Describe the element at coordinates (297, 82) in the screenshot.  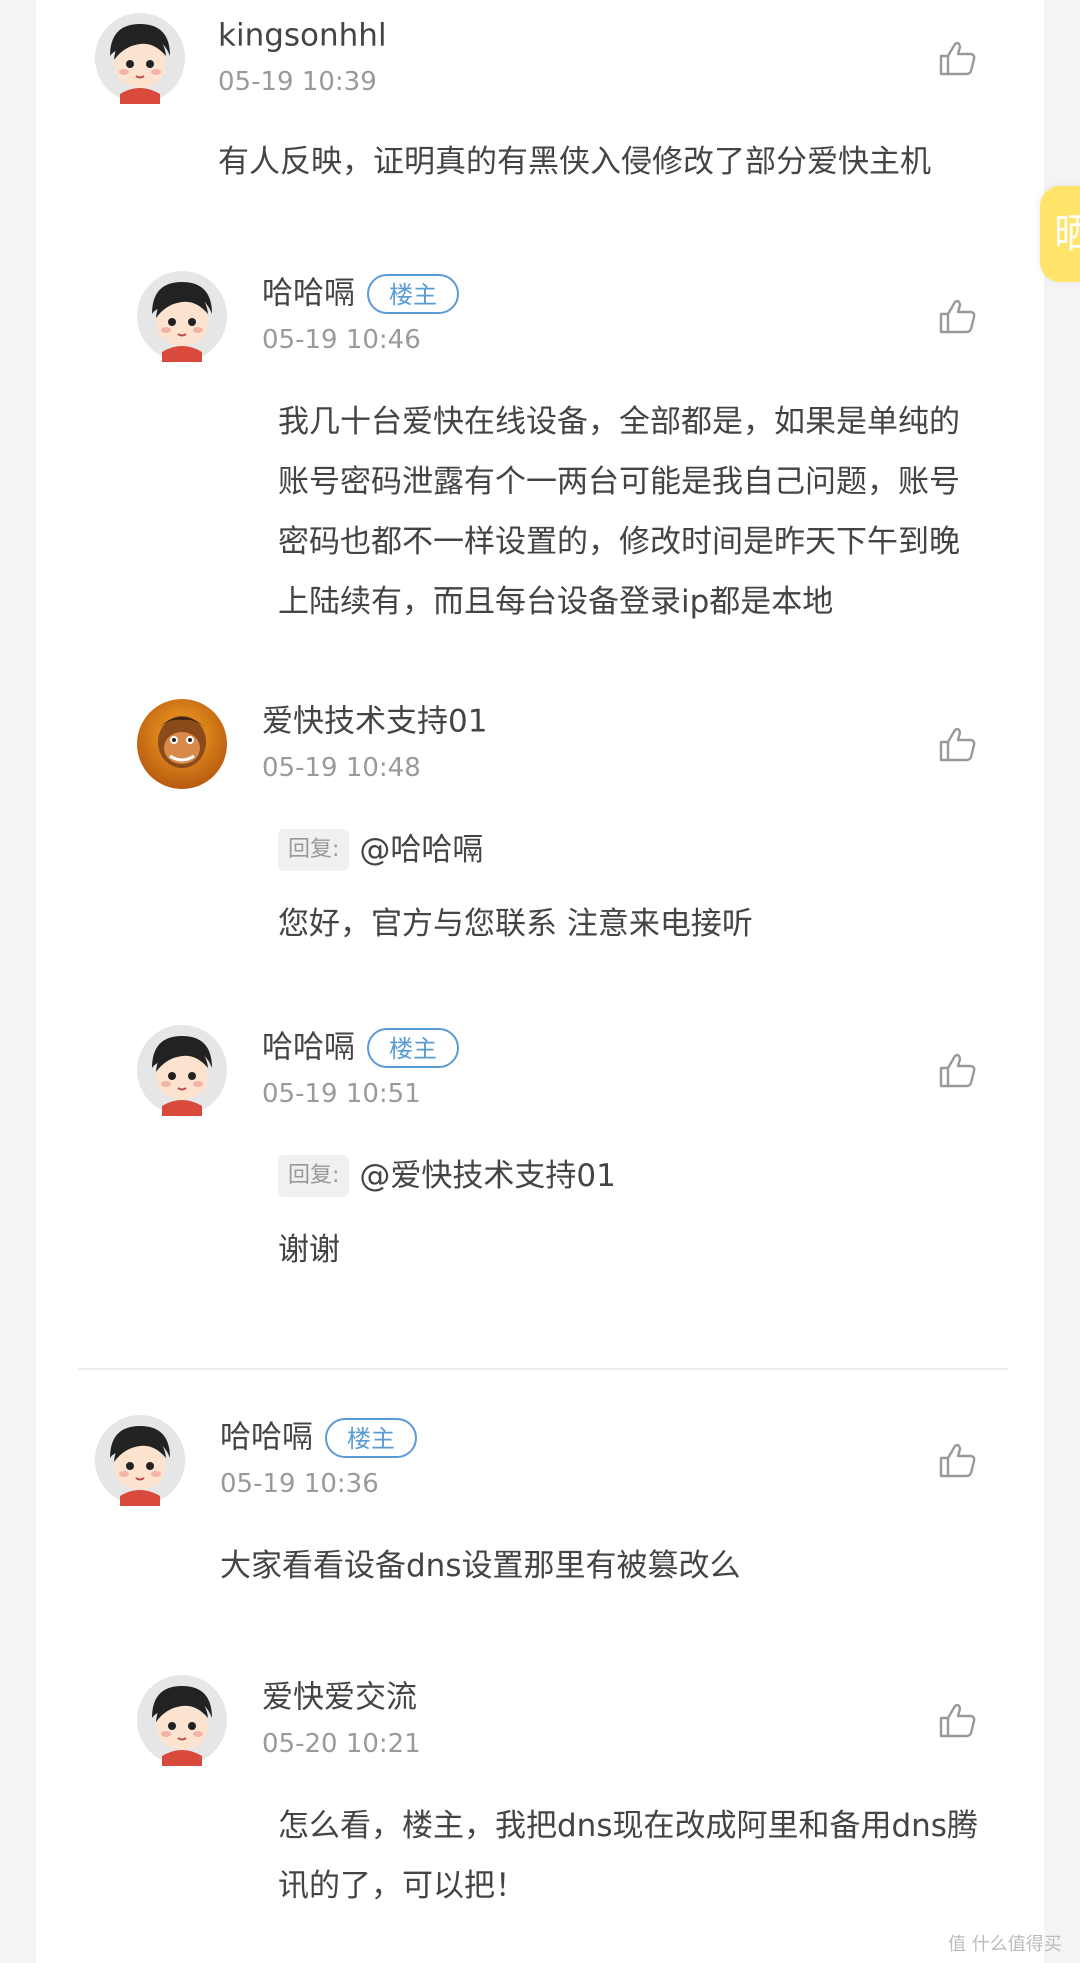
I see `comment-time: 05-19 10:39` at that location.